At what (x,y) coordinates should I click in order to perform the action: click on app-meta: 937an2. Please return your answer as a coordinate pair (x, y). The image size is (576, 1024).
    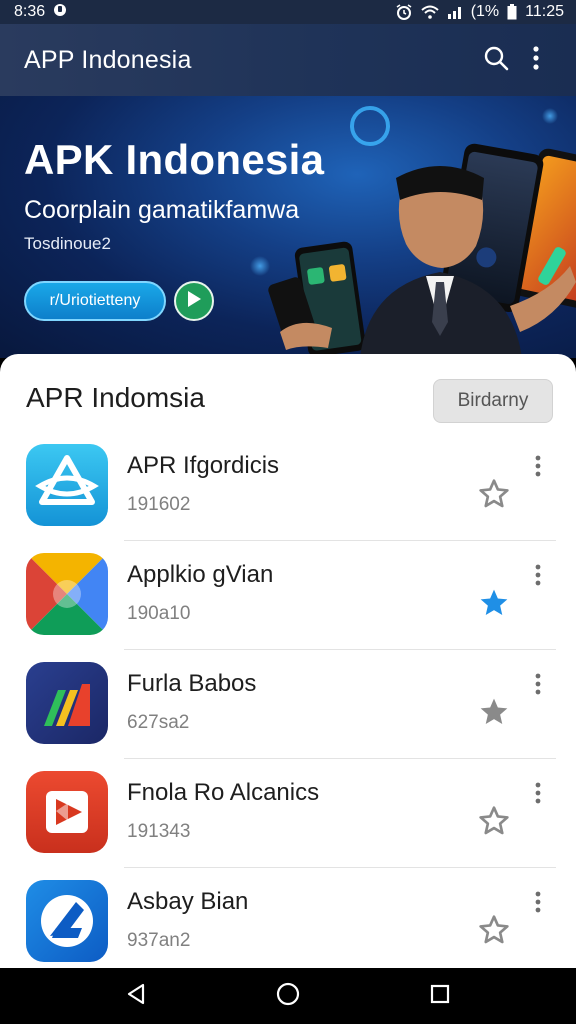
    Looking at the image, I should click on (159, 940).